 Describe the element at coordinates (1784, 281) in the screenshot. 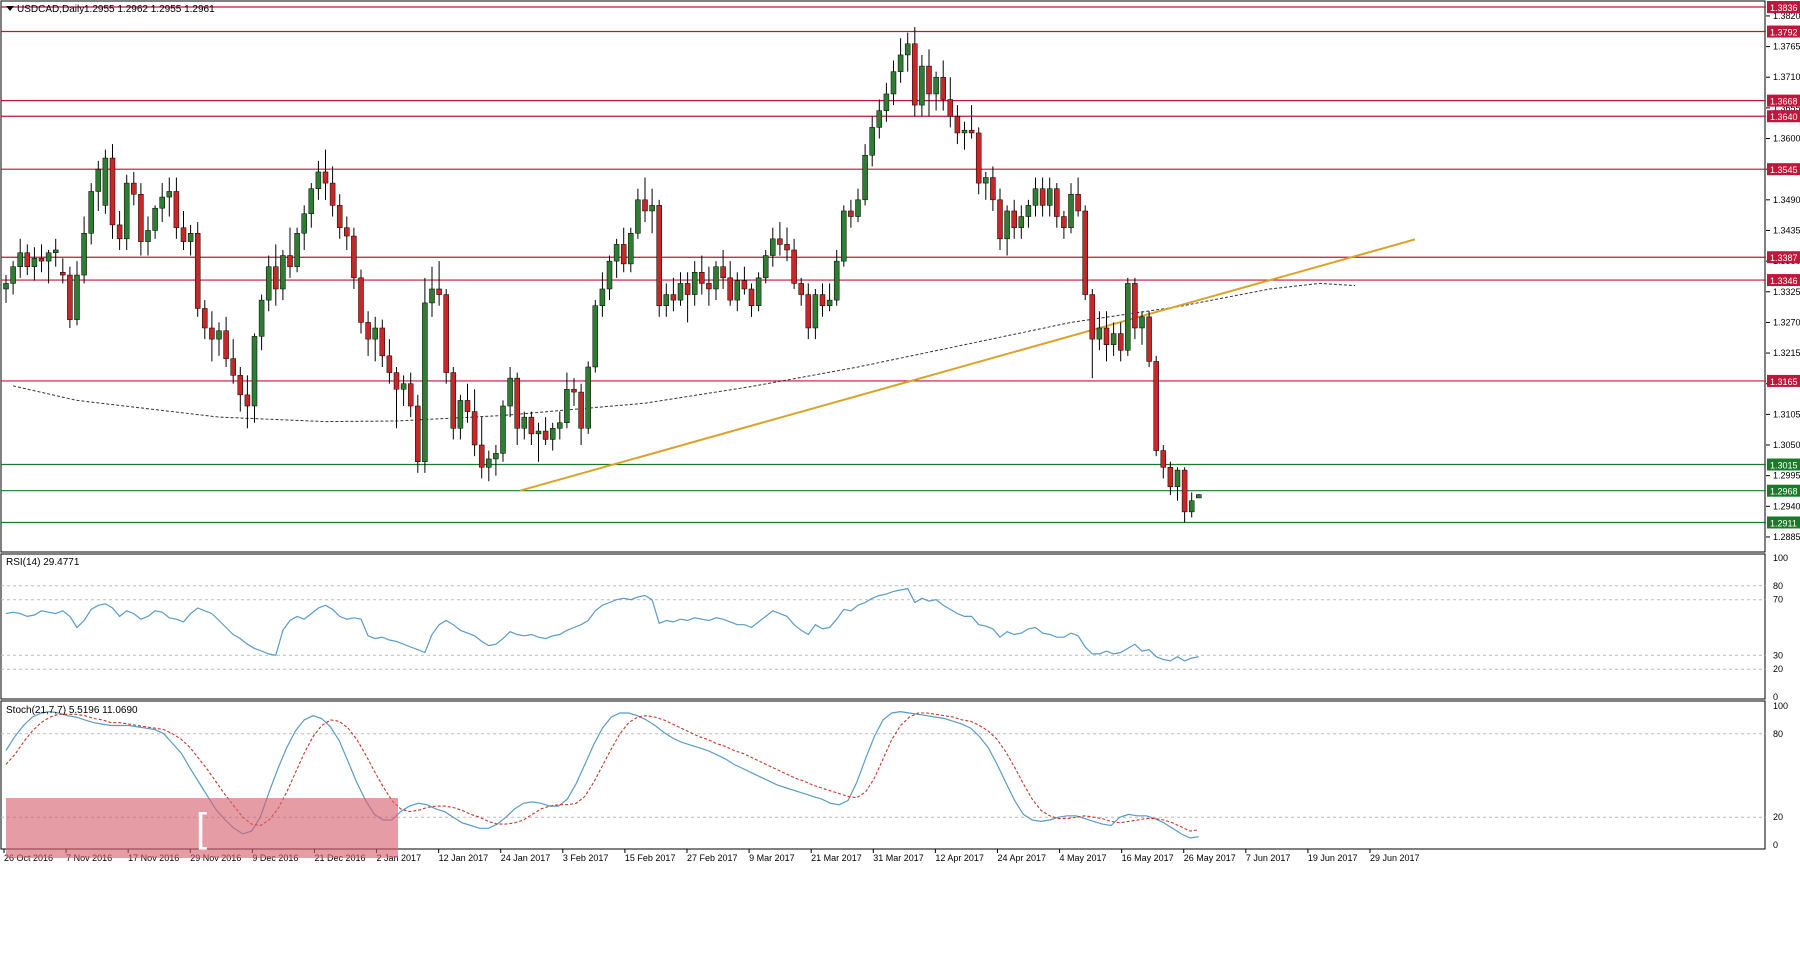

I see `level-label: 1.3346` at that location.